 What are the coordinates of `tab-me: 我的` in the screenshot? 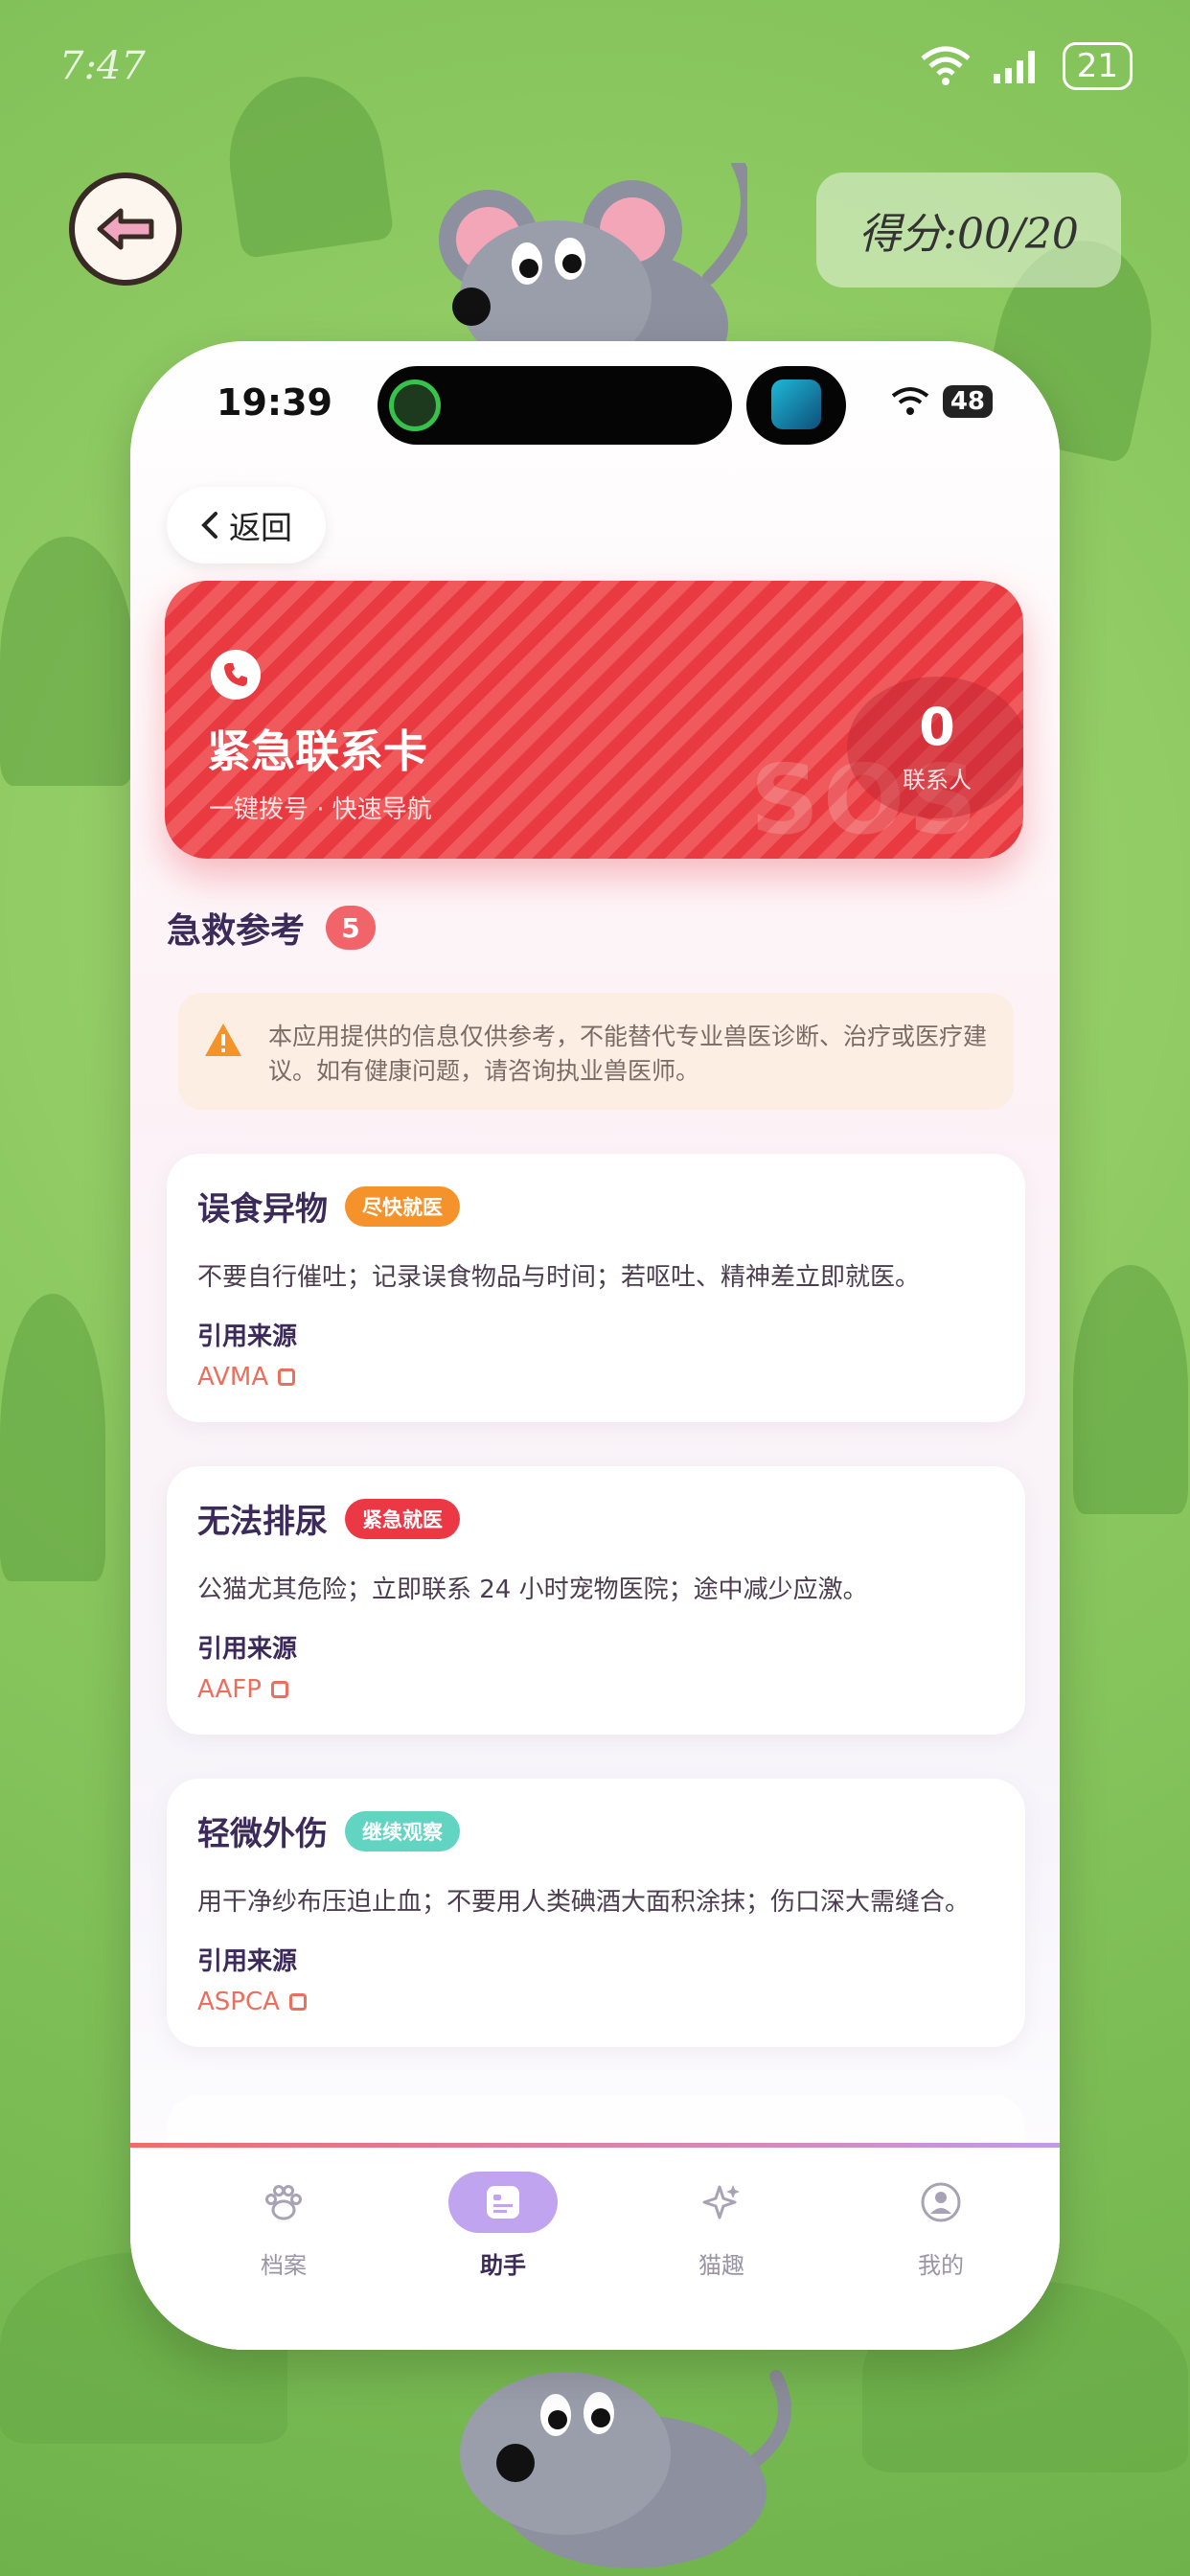 It's located at (941, 2226).